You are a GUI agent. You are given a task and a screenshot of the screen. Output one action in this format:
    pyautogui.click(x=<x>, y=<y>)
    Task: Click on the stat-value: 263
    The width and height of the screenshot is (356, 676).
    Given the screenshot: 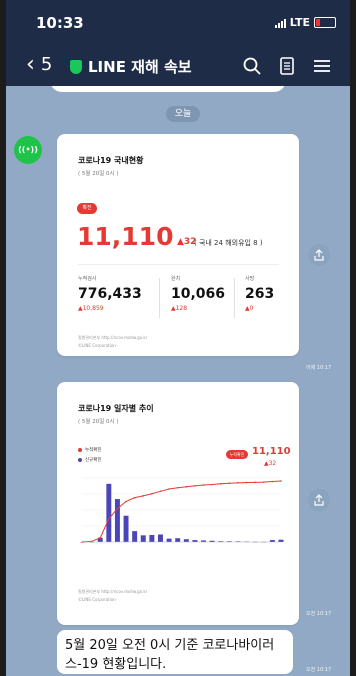 What is the action you would take?
    pyautogui.click(x=260, y=294)
    